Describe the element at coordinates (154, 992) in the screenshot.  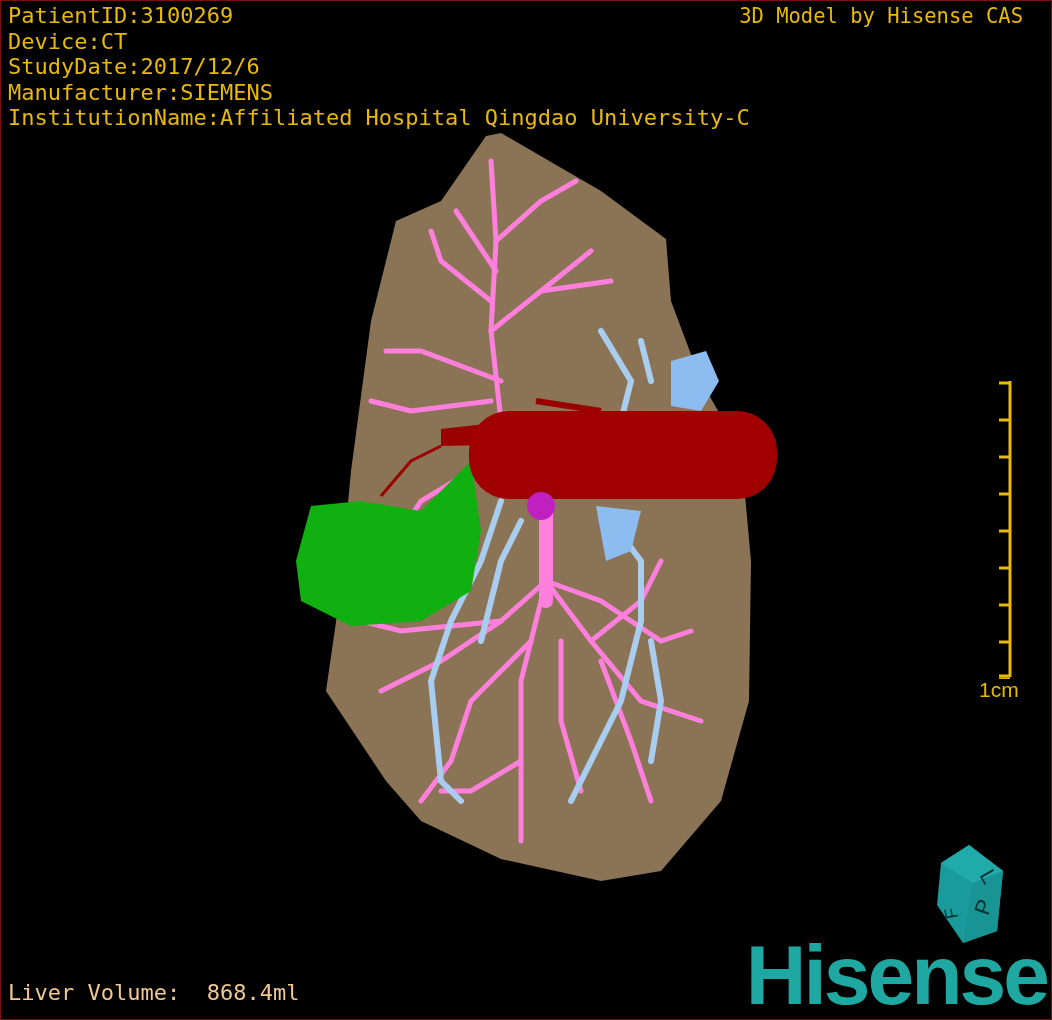
I see `liver-volume: Liver Volume: 868.4ml` at that location.